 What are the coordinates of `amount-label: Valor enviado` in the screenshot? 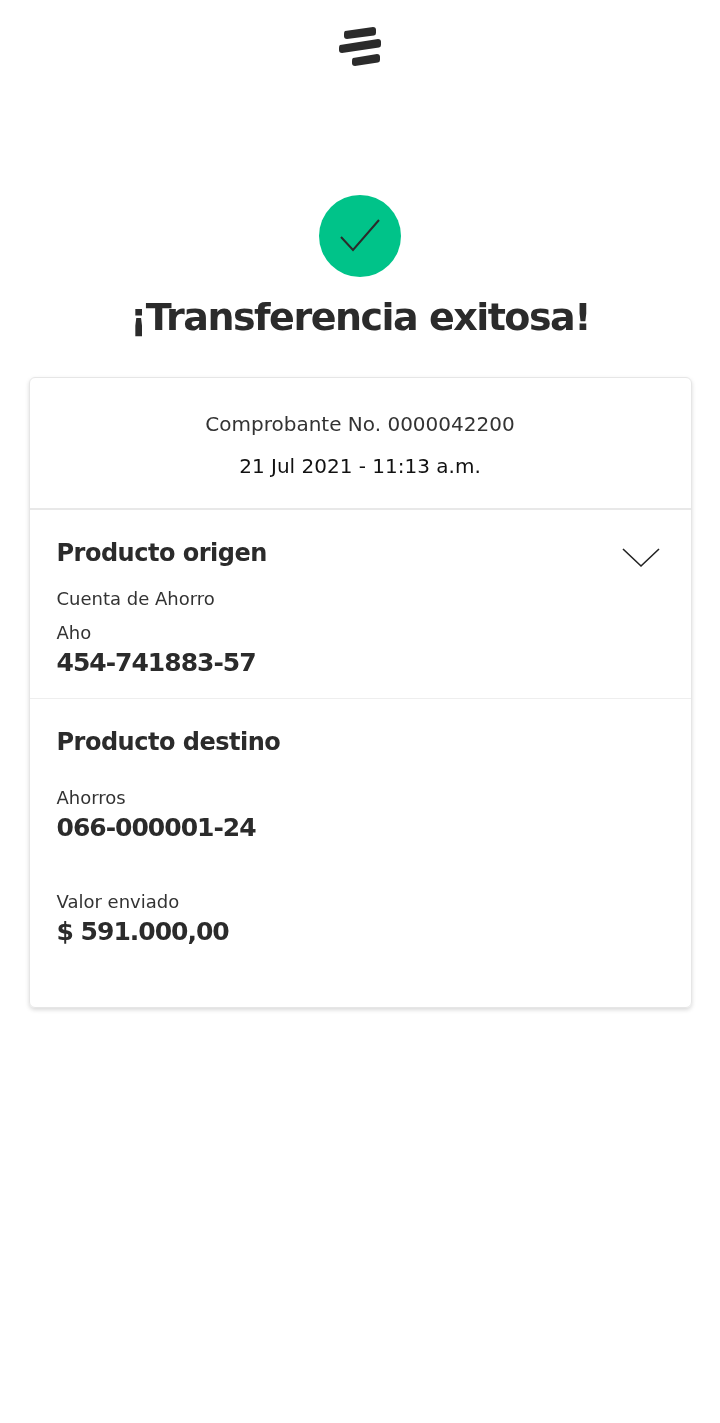 It's located at (118, 902).